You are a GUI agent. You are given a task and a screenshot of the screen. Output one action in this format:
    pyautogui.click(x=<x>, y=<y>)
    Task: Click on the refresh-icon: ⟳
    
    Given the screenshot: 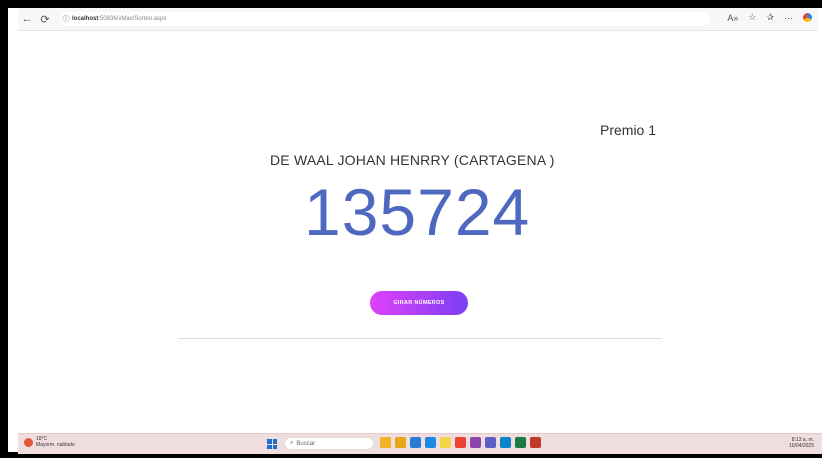 What is the action you would take?
    pyautogui.click(x=45, y=19)
    